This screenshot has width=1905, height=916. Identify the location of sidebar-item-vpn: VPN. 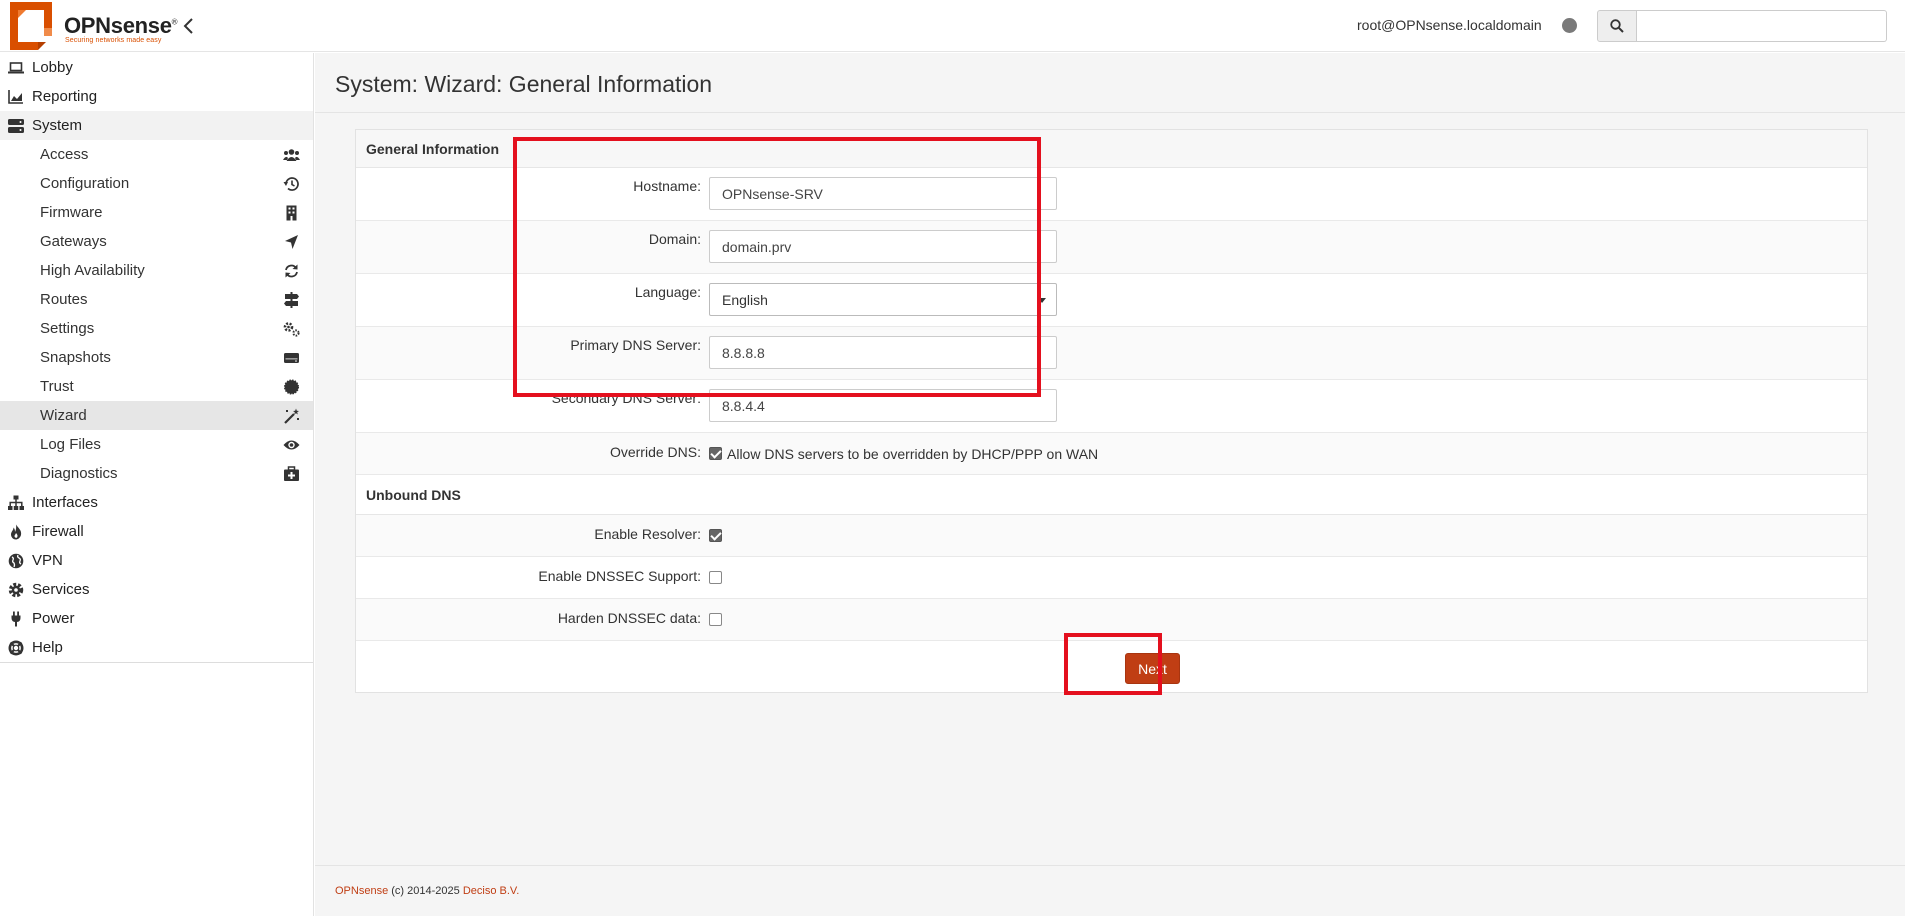
(156, 560).